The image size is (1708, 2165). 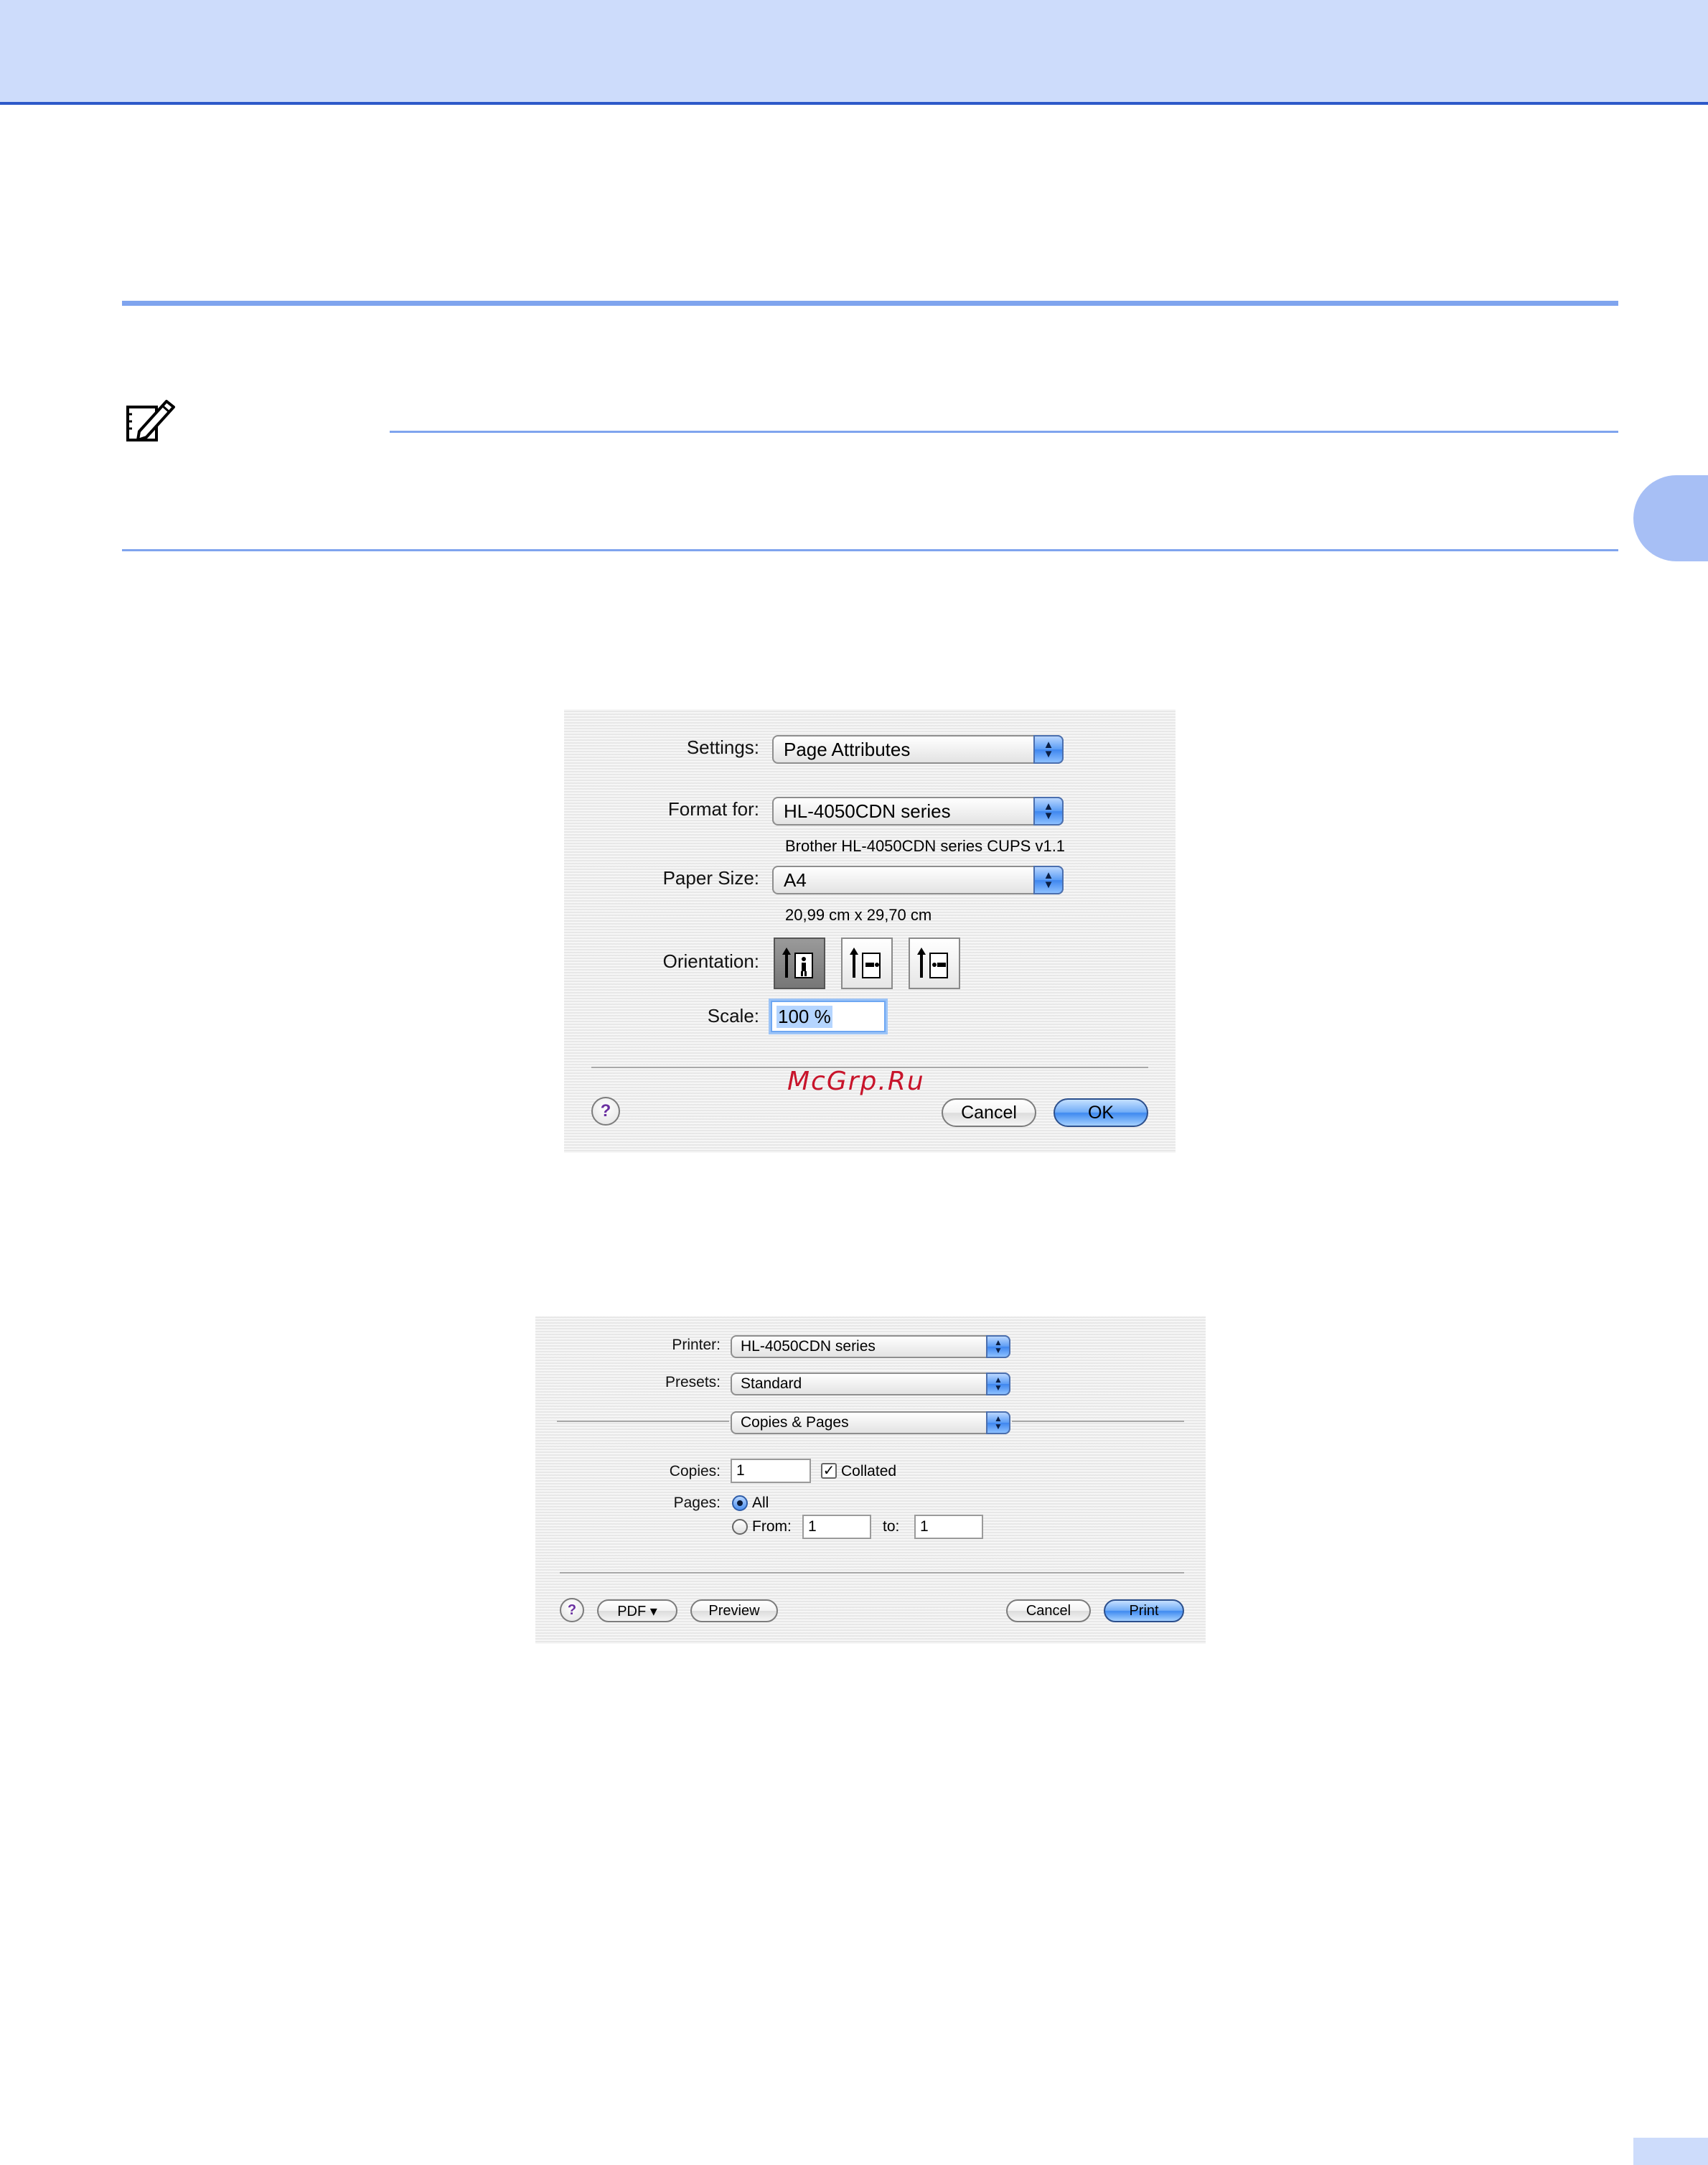 I want to click on landscape-icon, so click(x=865, y=963).